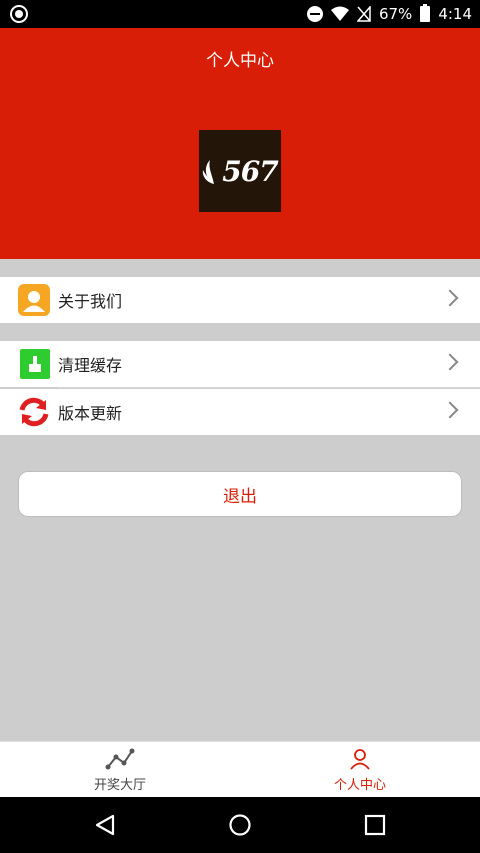  I want to click on recents-icon, so click(375, 825).